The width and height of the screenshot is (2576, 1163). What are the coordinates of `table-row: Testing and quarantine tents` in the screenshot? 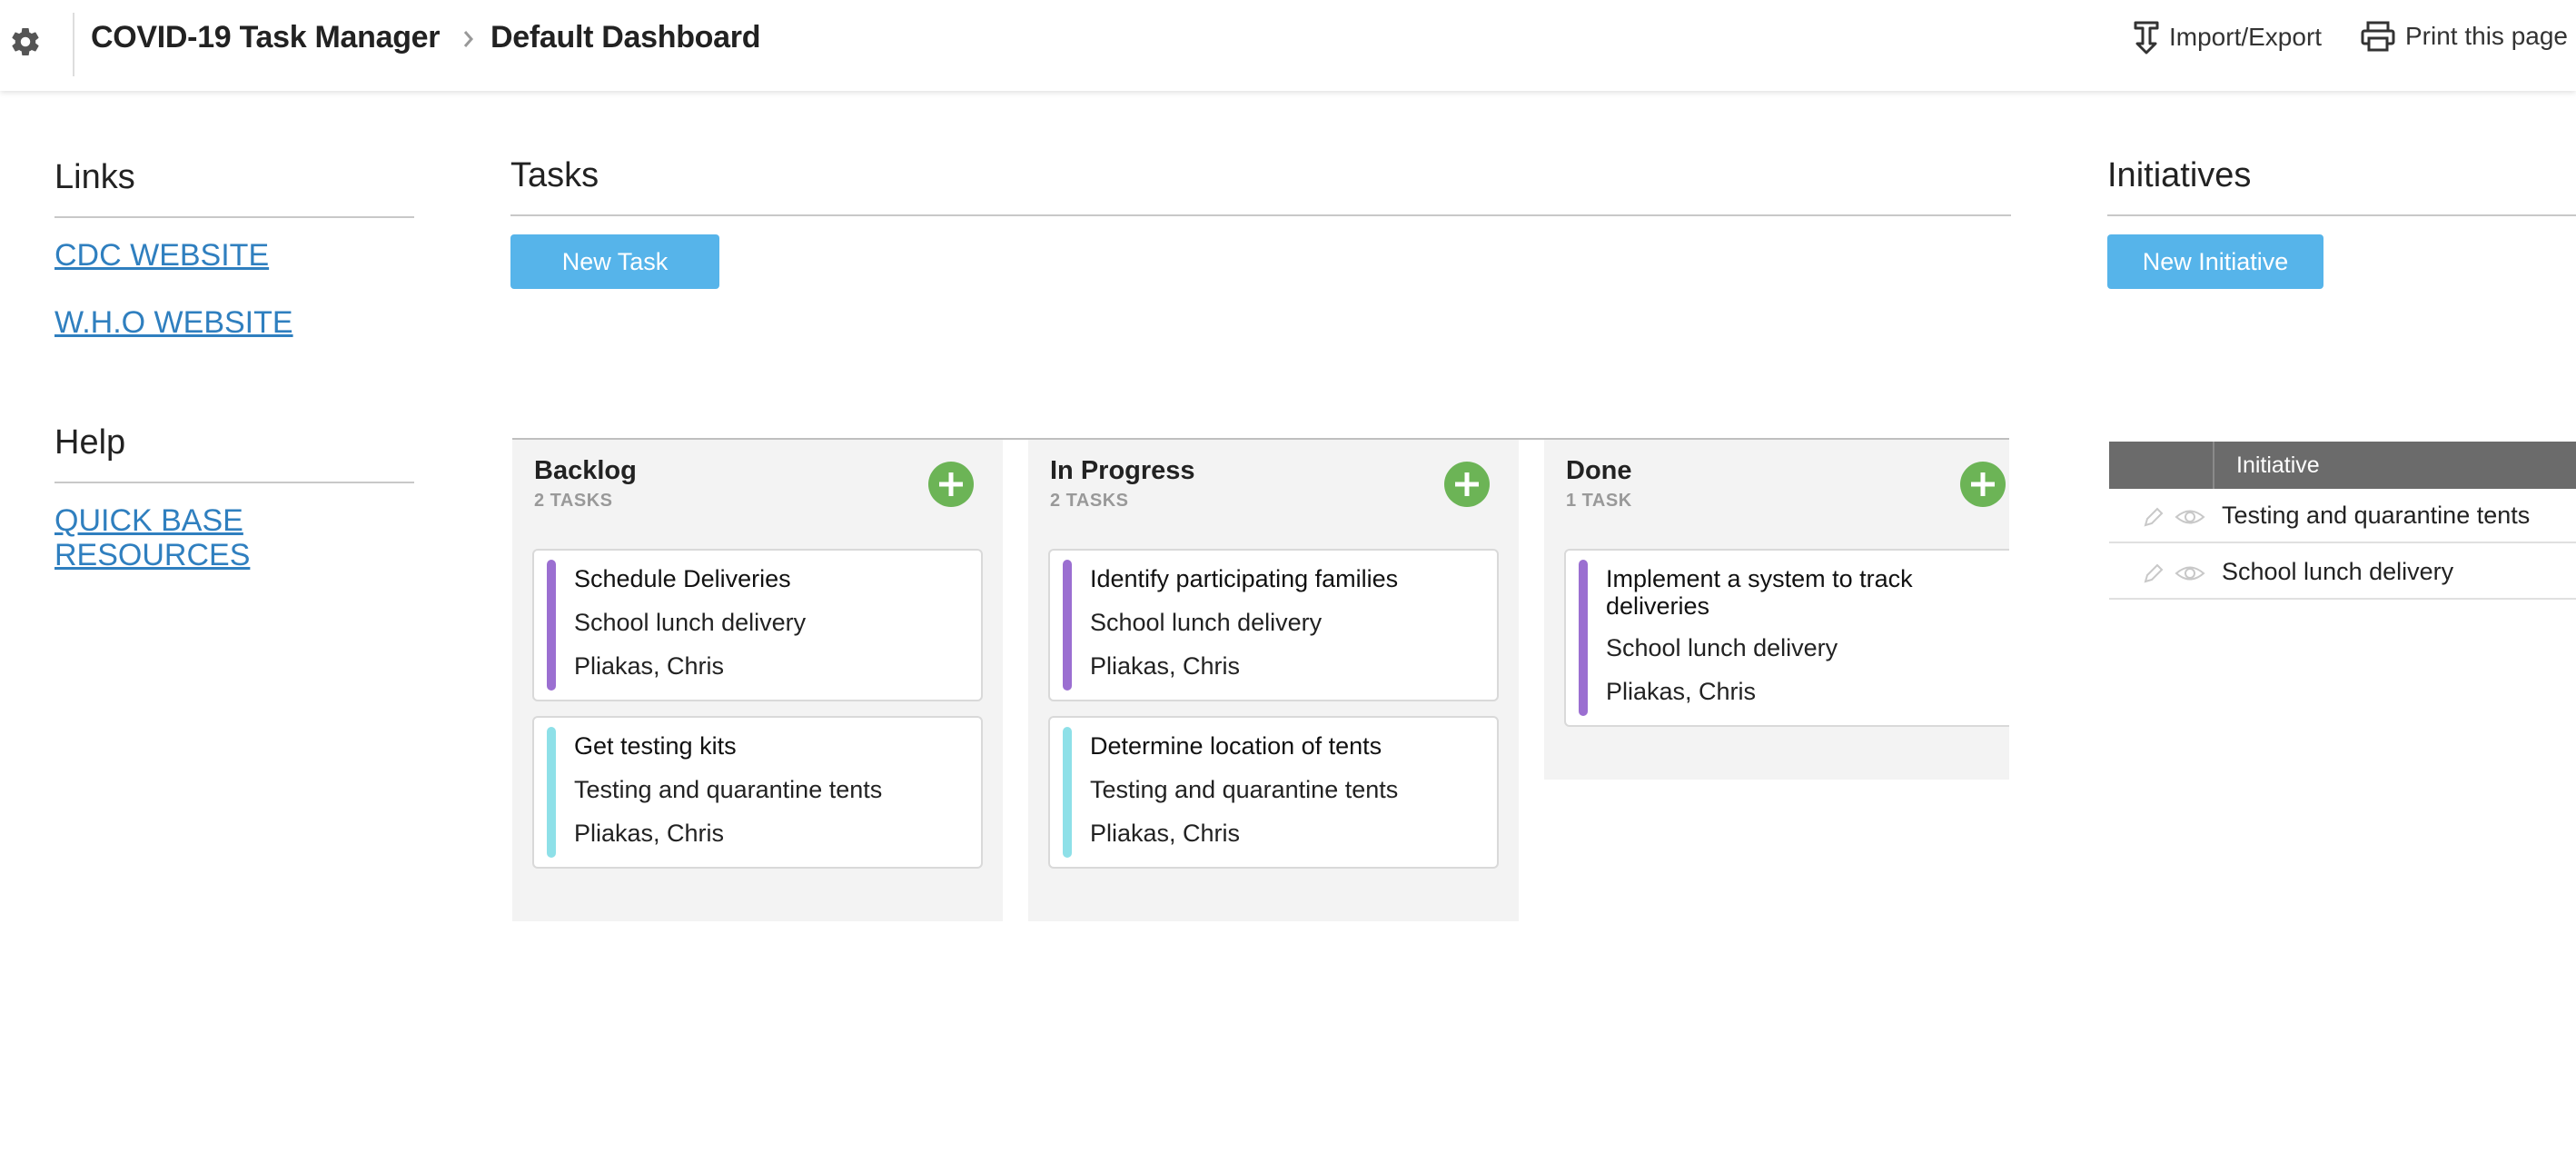 It's located at (2342, 516).